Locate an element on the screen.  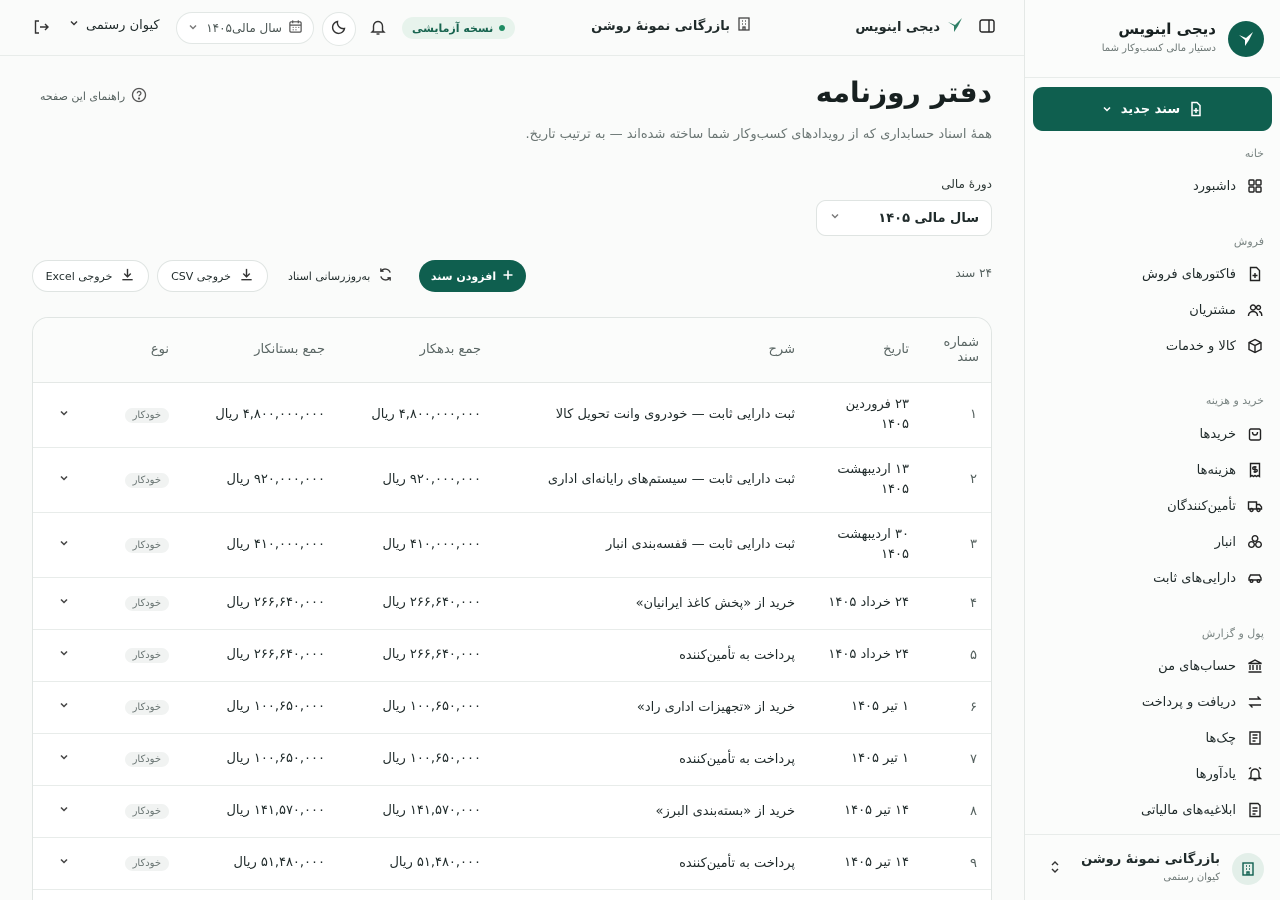
cell-doc-number: ۸ is located at coordinates (950, 811).